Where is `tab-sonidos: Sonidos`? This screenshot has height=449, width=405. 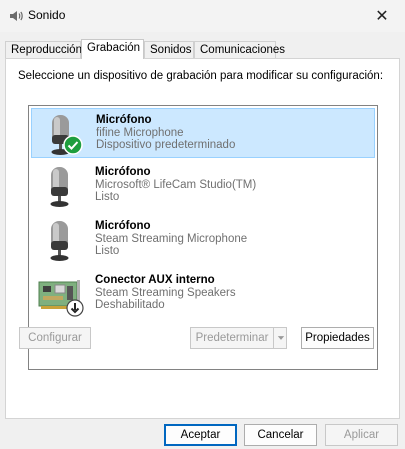
tab-sonidos: Sonidos is located at coordinates (169, 49).